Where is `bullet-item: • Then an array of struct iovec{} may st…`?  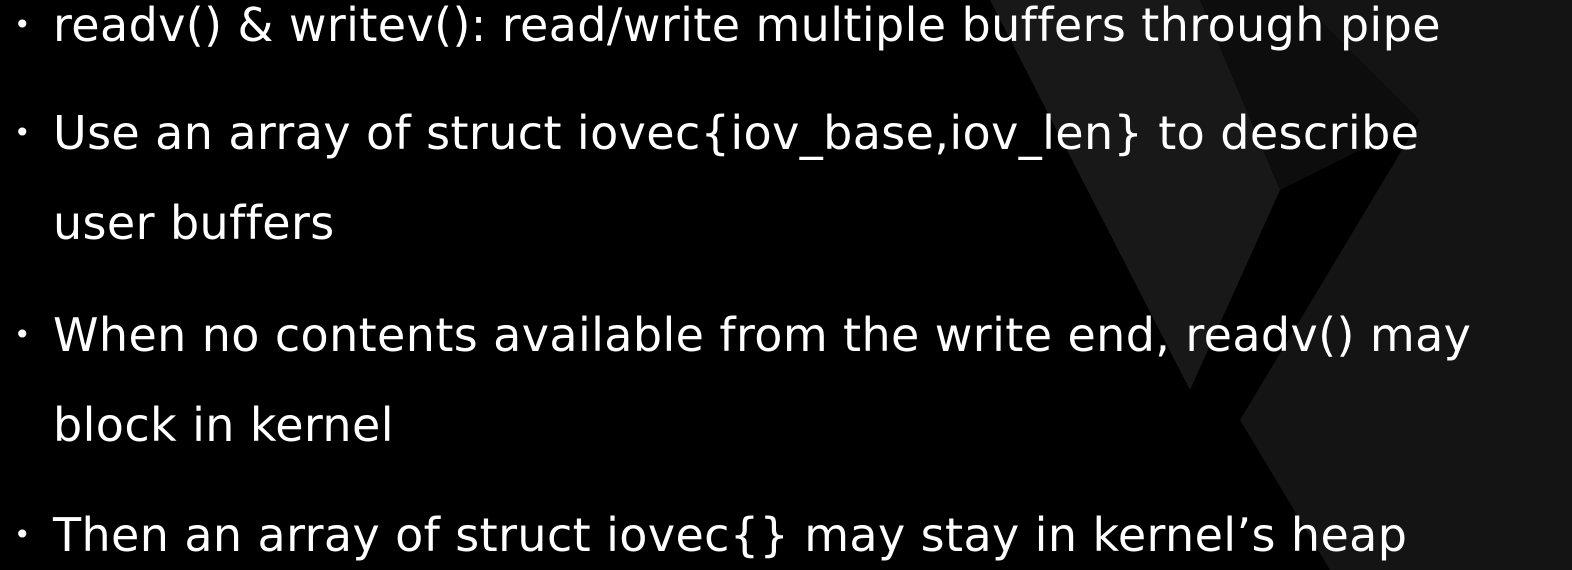 bullet-item: • Then an array of struct iovec{} may st… is located at coordinates (786, 530).